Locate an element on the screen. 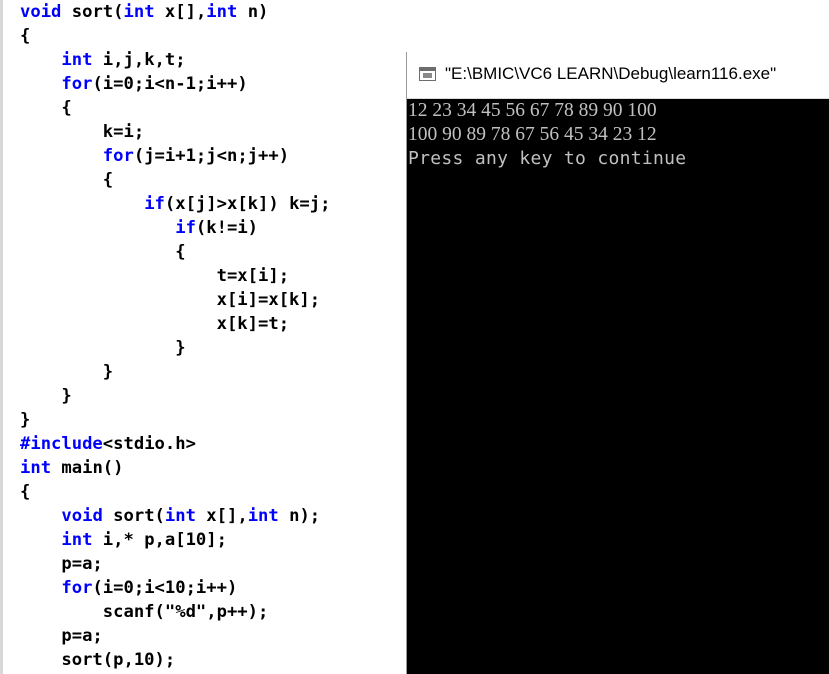 This screenshot has height=674, width=829. code-text: k=i; is located at coordinates (82, 132).